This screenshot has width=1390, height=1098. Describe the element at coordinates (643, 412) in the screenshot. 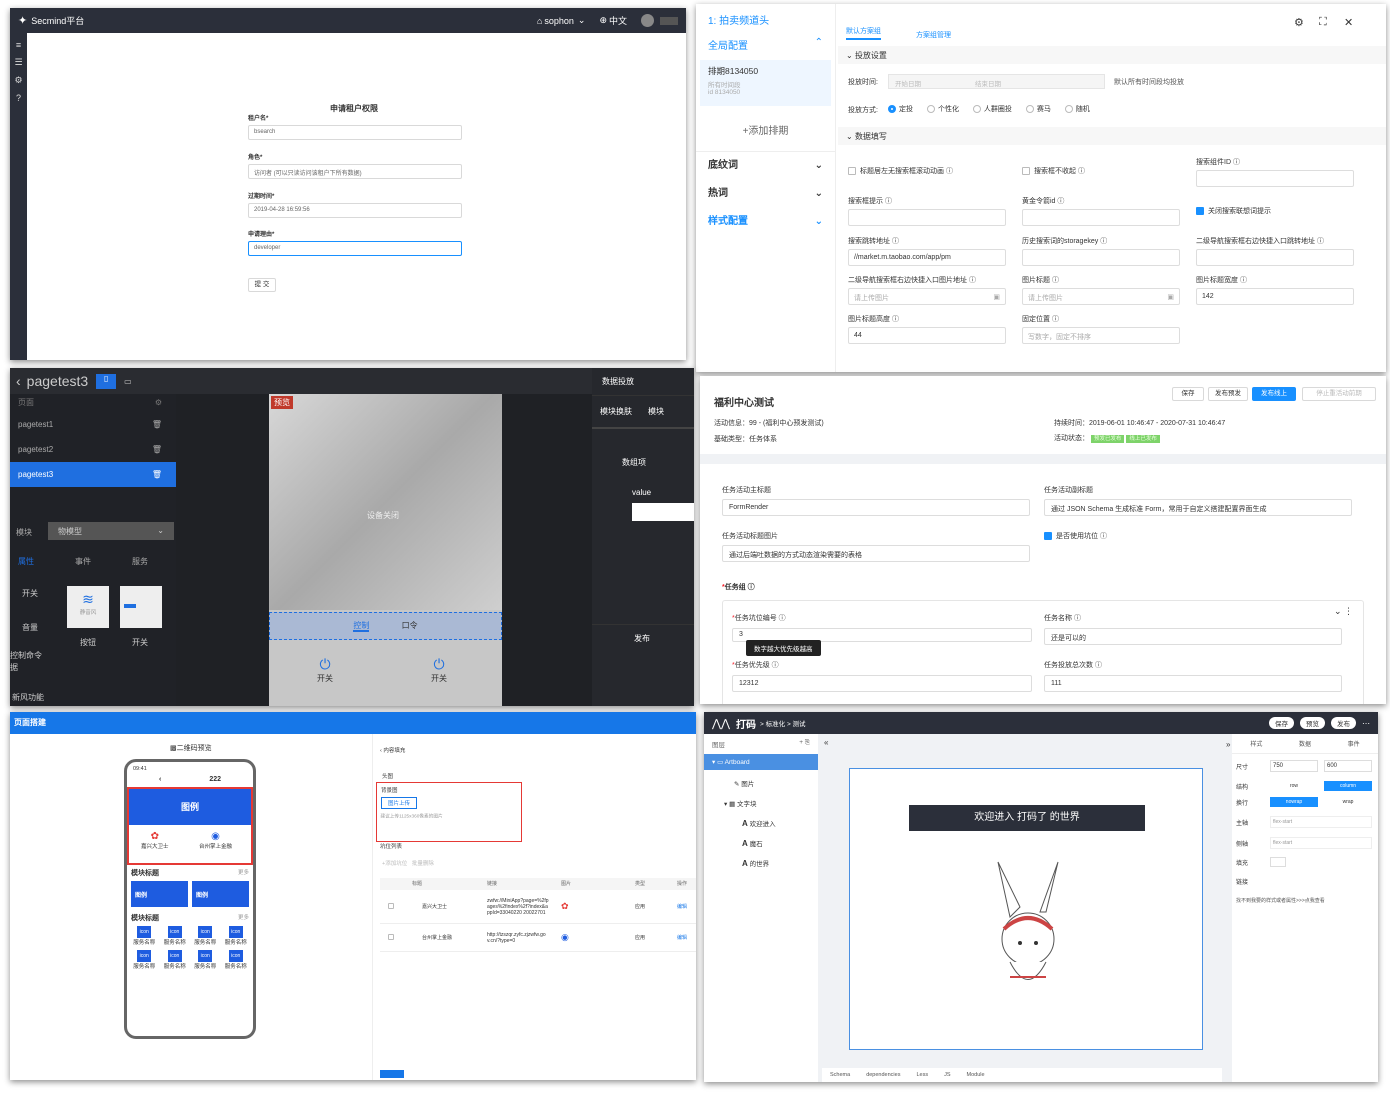

I see `skin-tab: 模块换肤 模块` at that location.